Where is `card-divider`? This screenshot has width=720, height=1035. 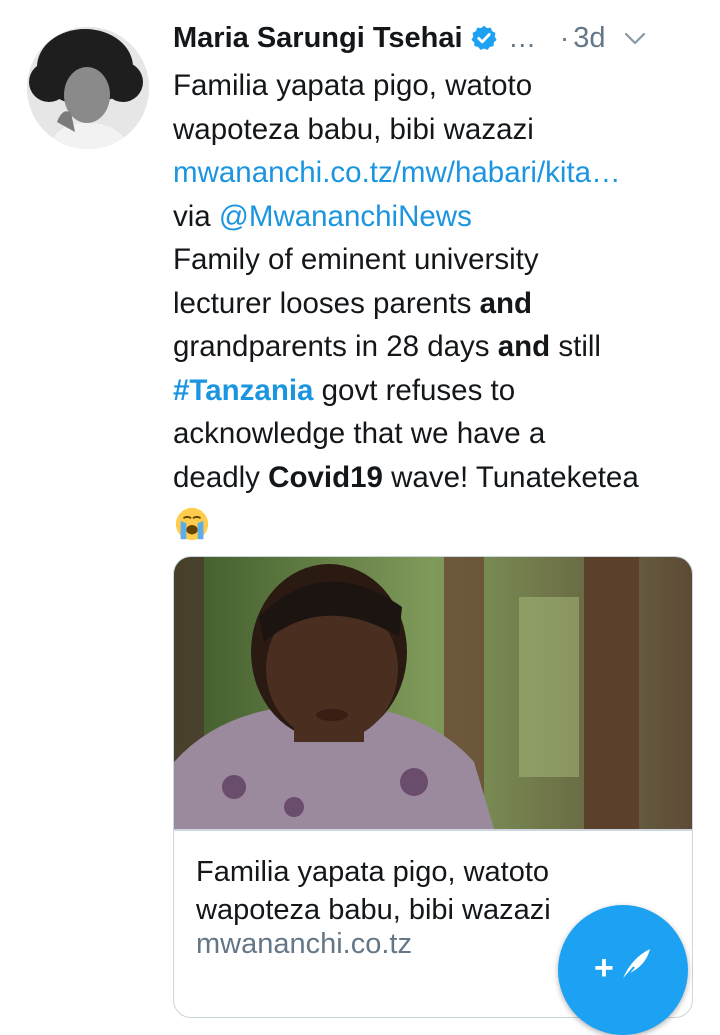 card-divider is located at coordinates (433, 830).